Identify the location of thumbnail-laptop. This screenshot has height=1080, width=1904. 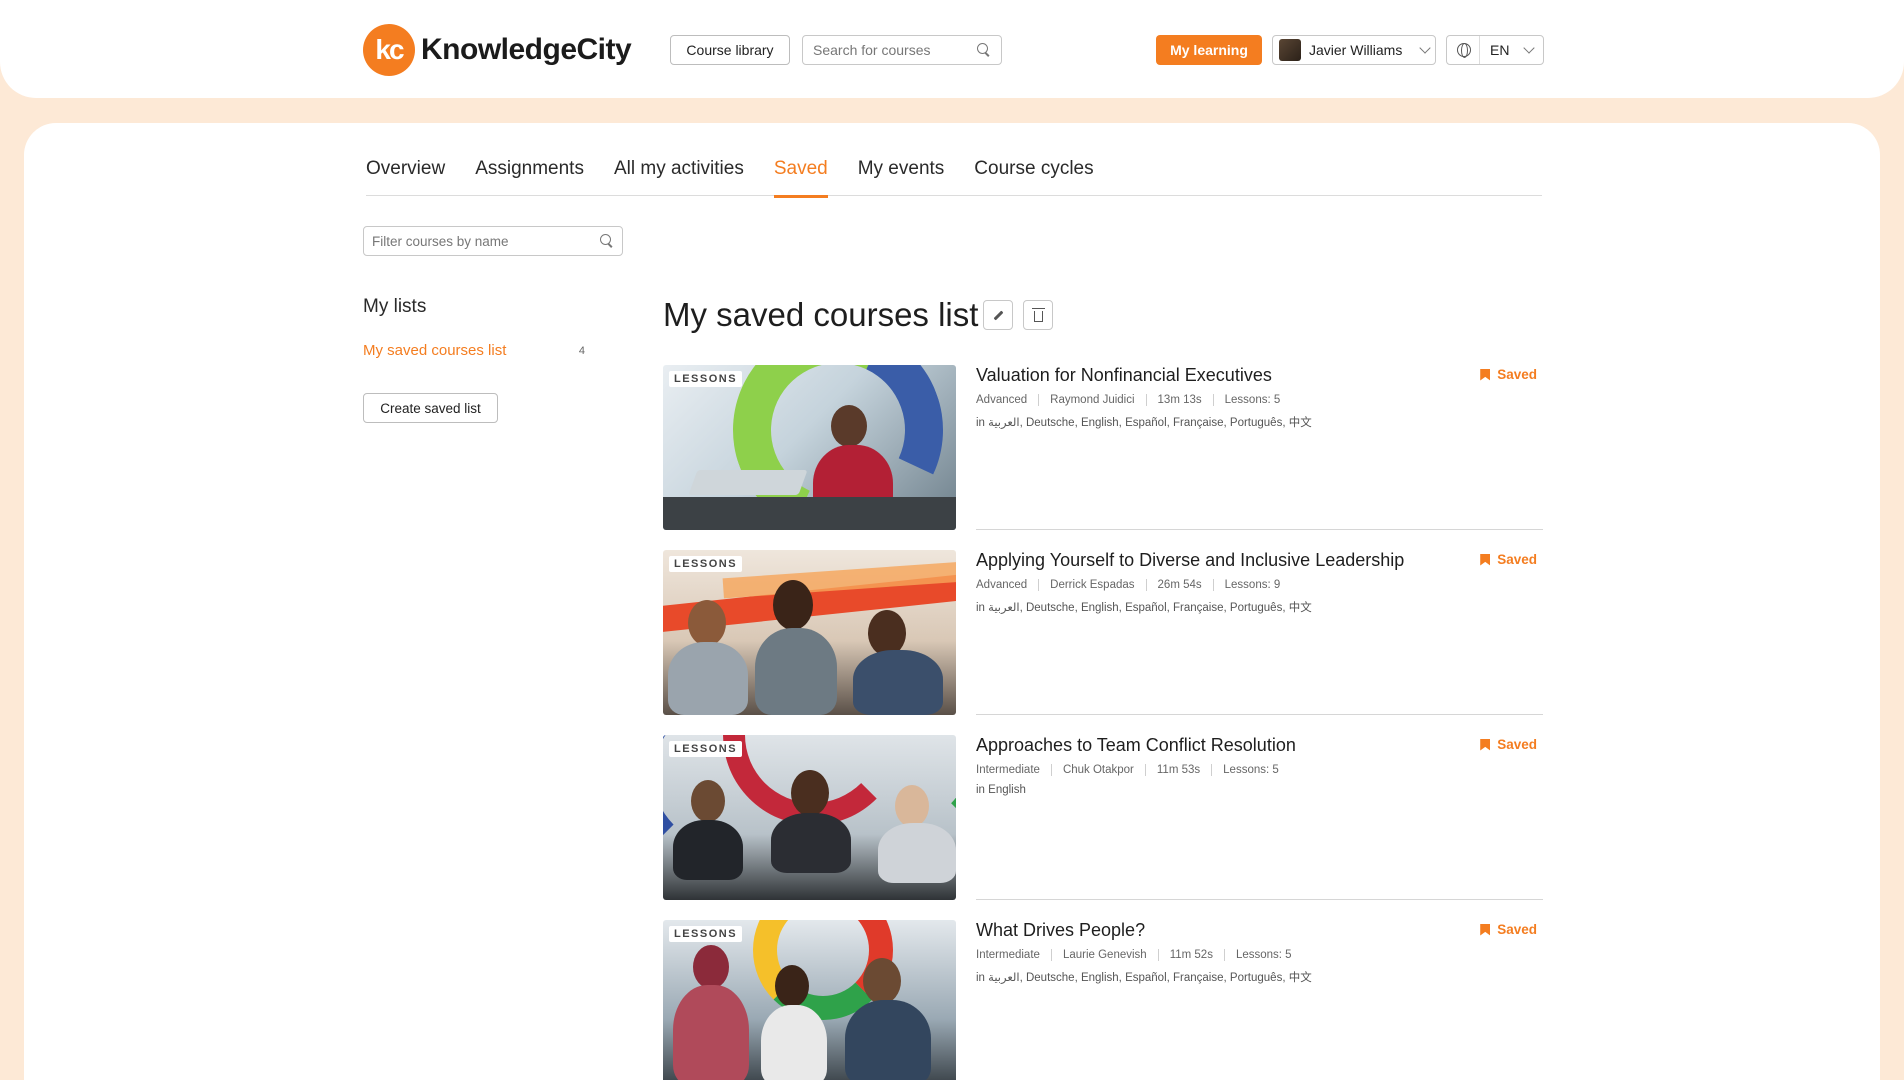
(748, 482).